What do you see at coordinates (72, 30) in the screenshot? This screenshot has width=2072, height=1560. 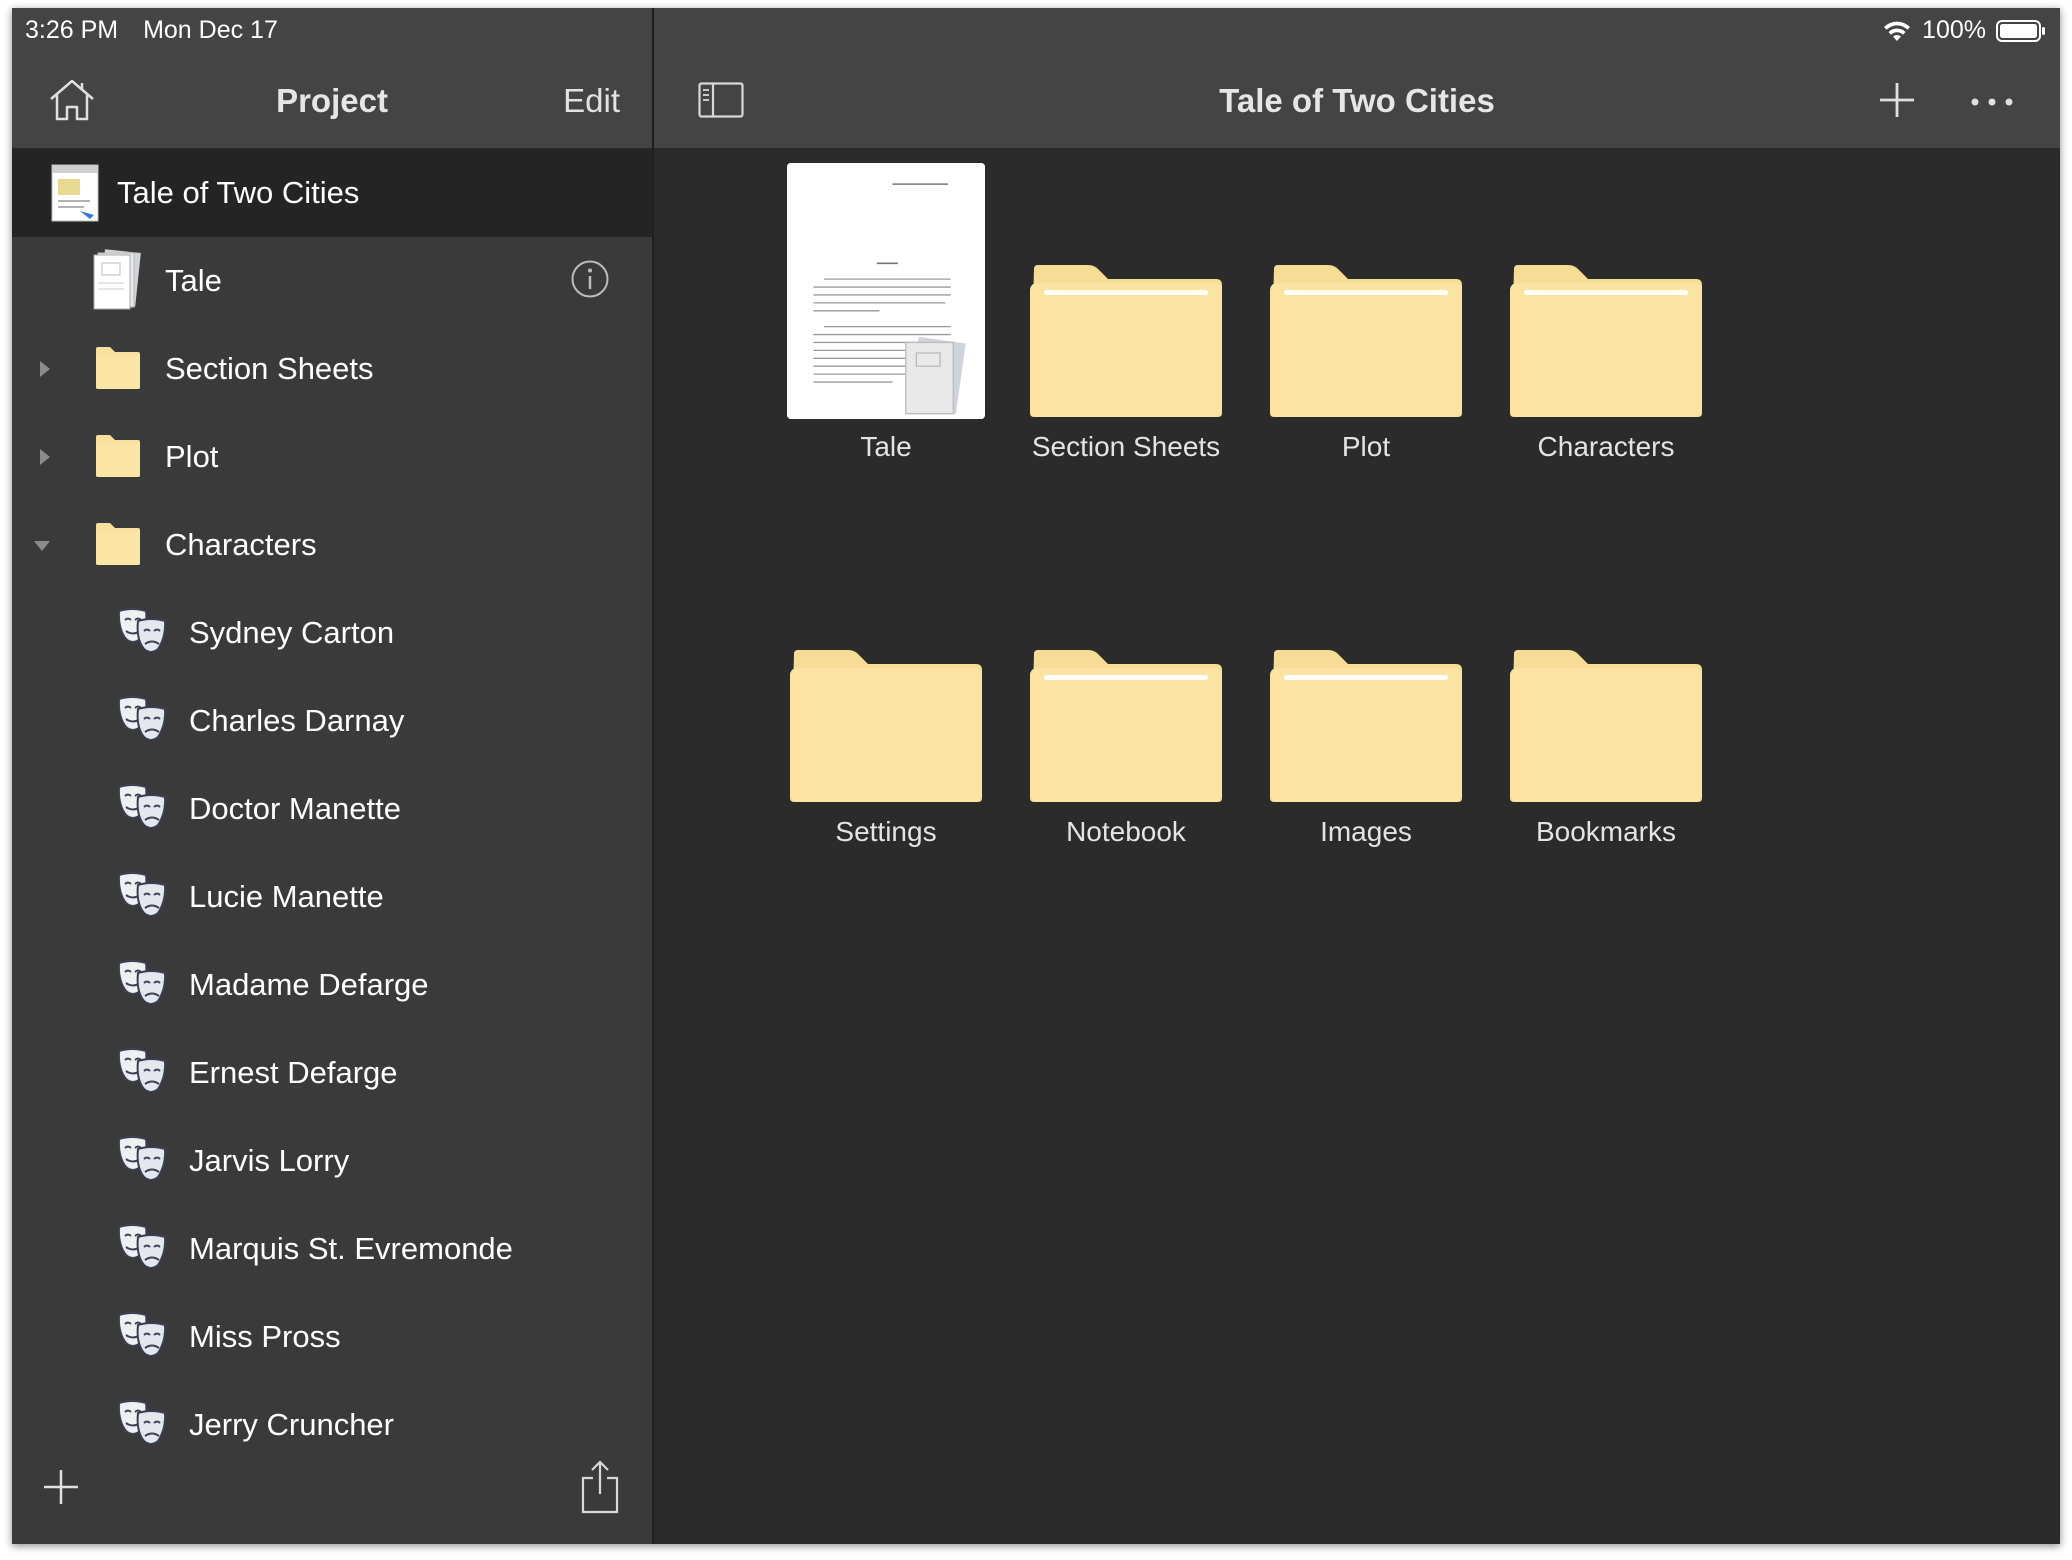 I see `status-time: 3:26 PM` at bounding box center [72, 30].